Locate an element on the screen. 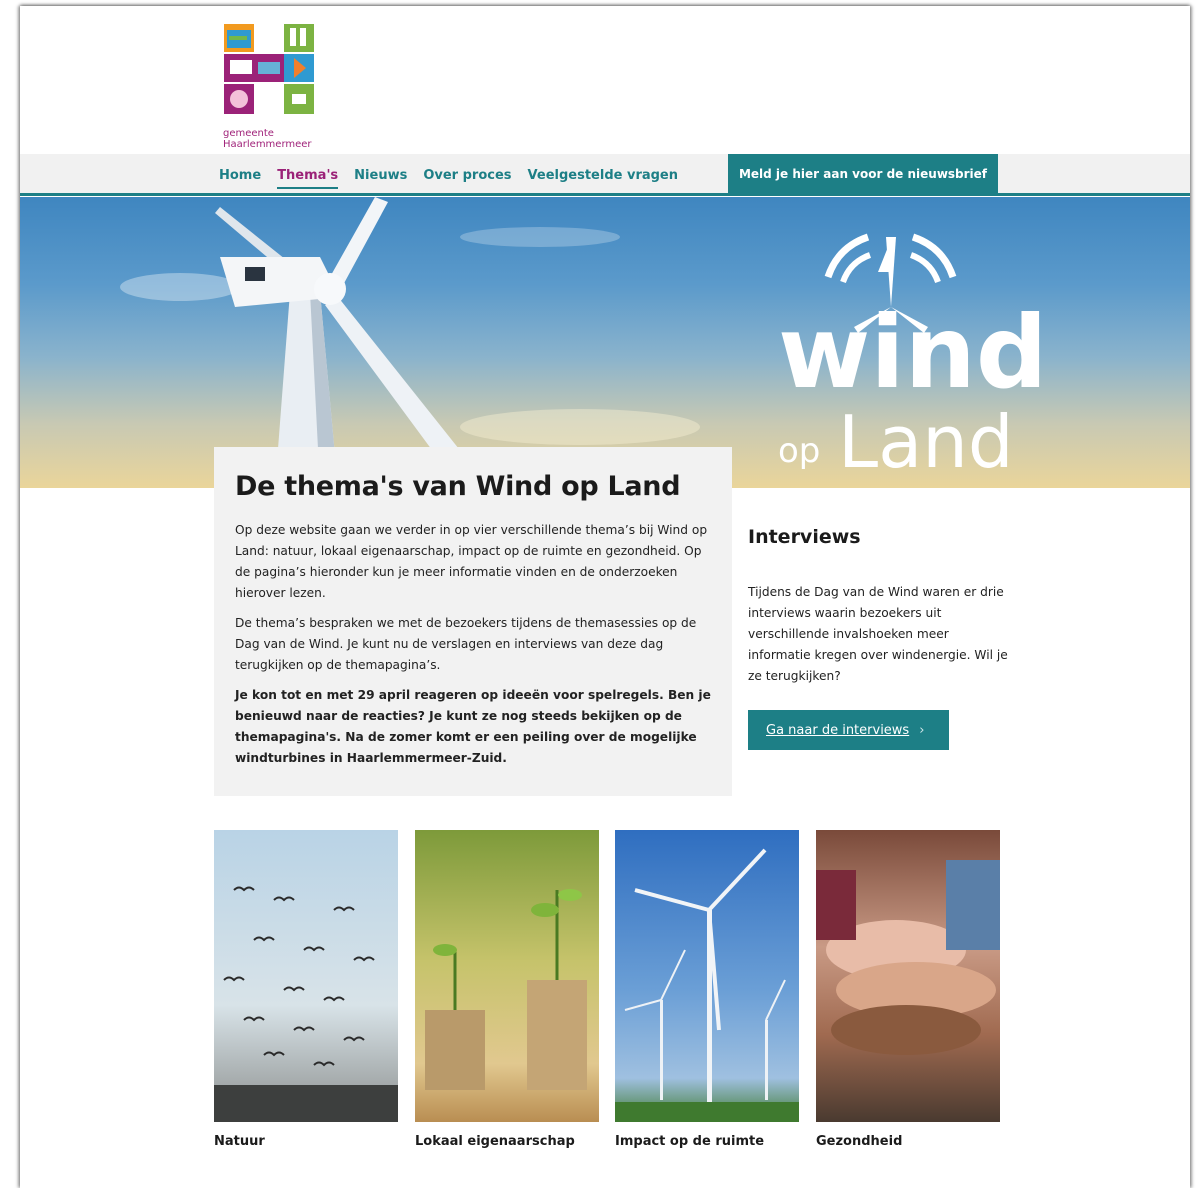 The height and width of the screenshot is (1188, 1201). theme-card-lokaal-eigenaarschap: Lokaal eigenaarschap is located at coordinates (507, 989).